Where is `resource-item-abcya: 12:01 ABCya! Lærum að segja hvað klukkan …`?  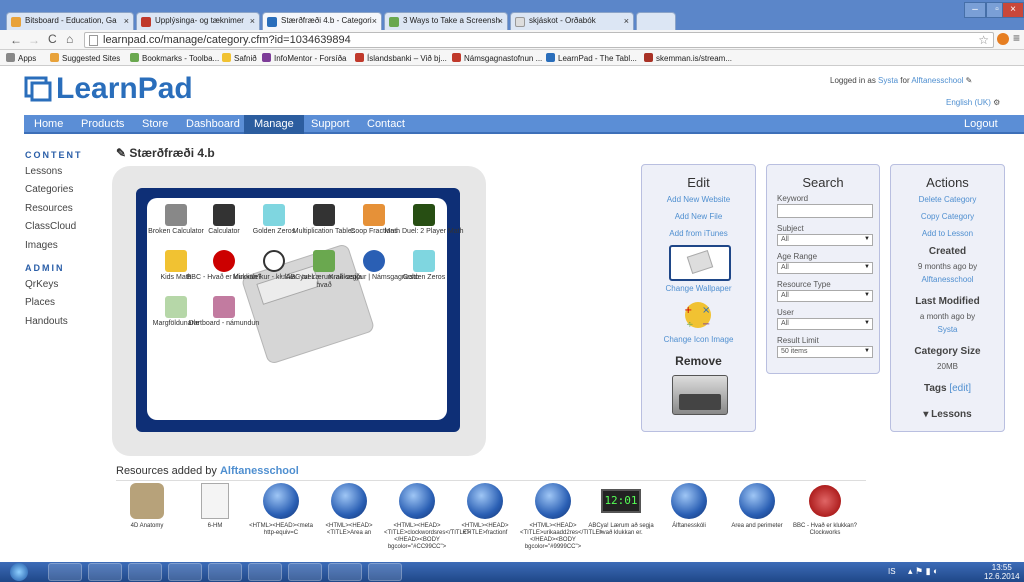 resource-item-abcya: 12:01 ABCya! Lærum að segja hvað klukkan … is located at coordinates (621, 510).